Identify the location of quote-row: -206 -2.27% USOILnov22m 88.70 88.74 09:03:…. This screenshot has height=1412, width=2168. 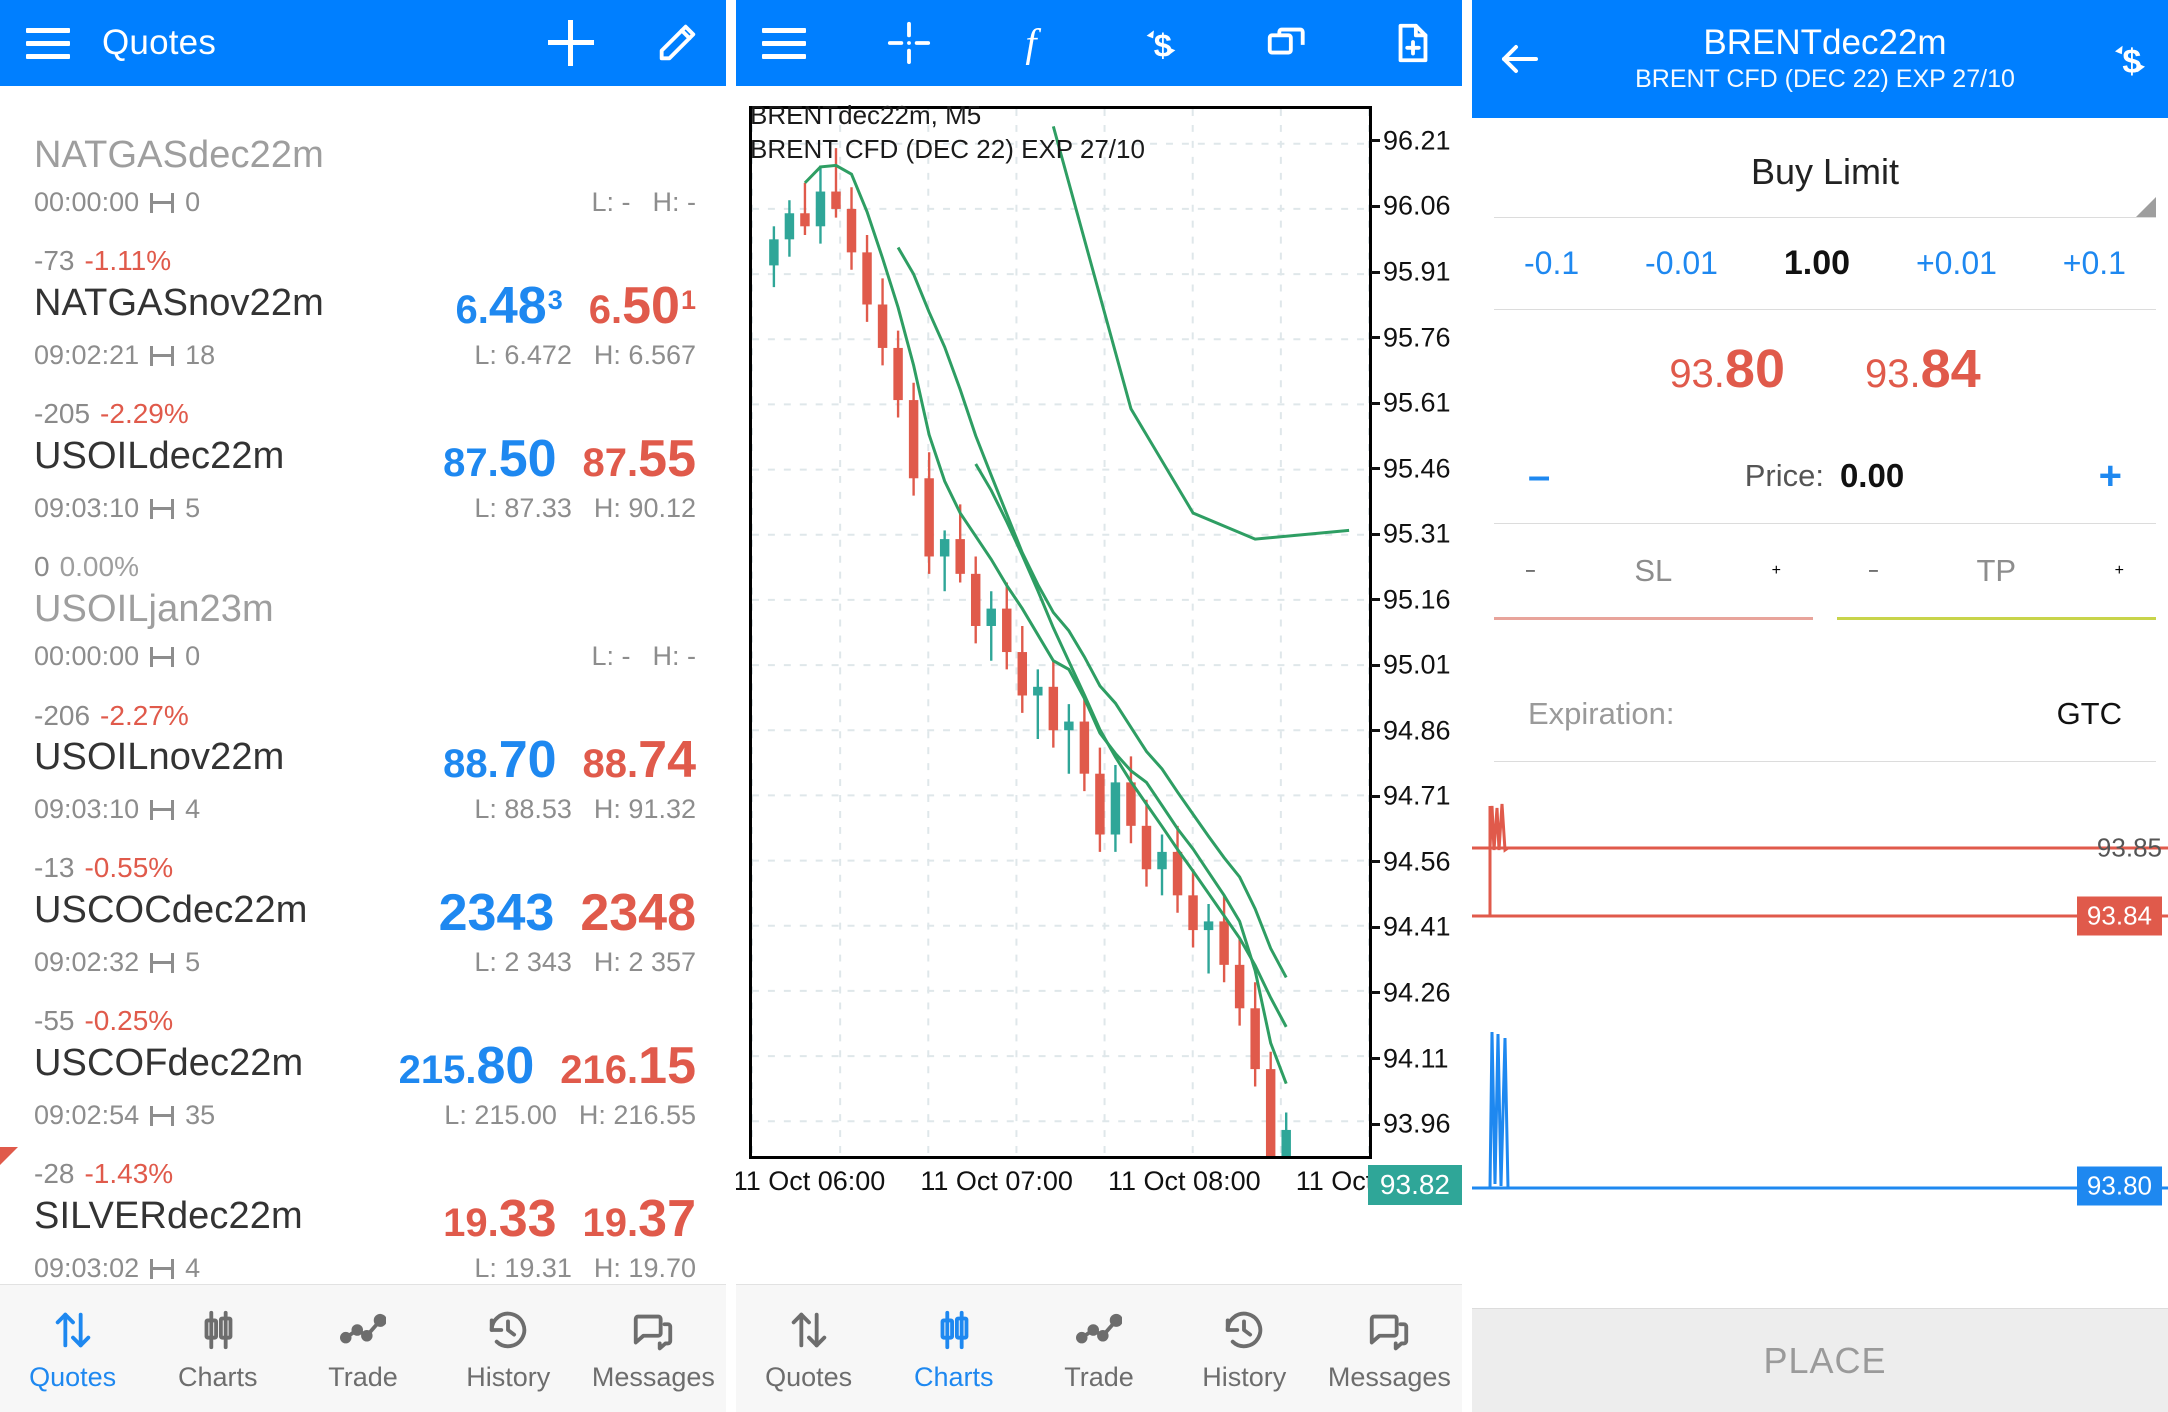
(363, 765).